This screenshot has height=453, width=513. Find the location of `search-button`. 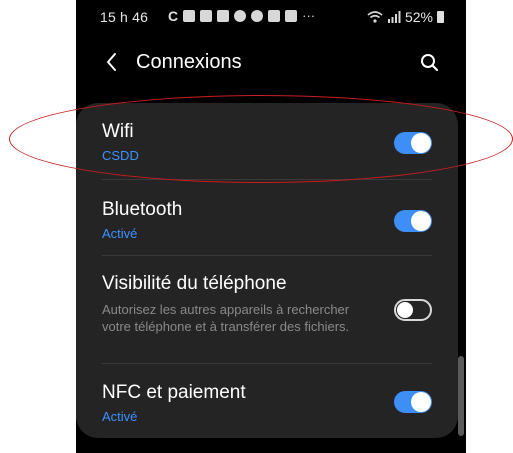

search-button is located at coordinates (430, 62).